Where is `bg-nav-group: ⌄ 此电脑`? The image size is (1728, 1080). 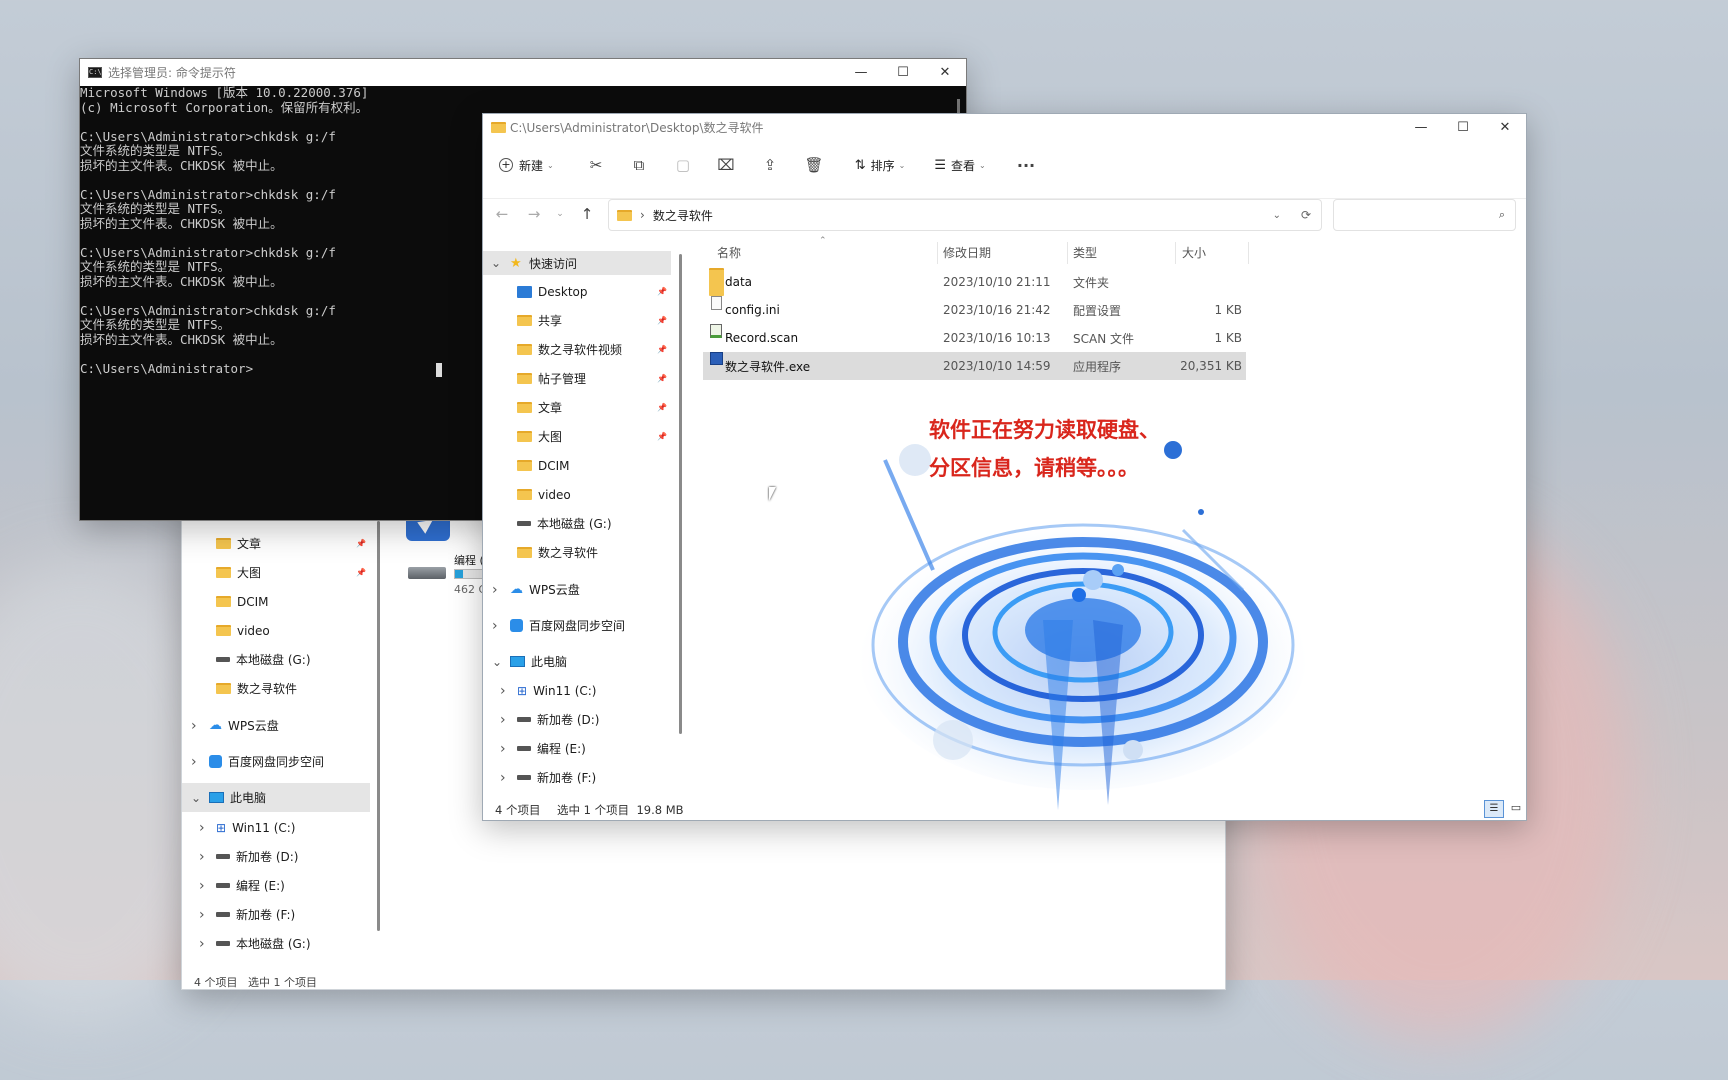
bg-nav-group: ⌄ 此电脑 is located at coordinates (276, 797).